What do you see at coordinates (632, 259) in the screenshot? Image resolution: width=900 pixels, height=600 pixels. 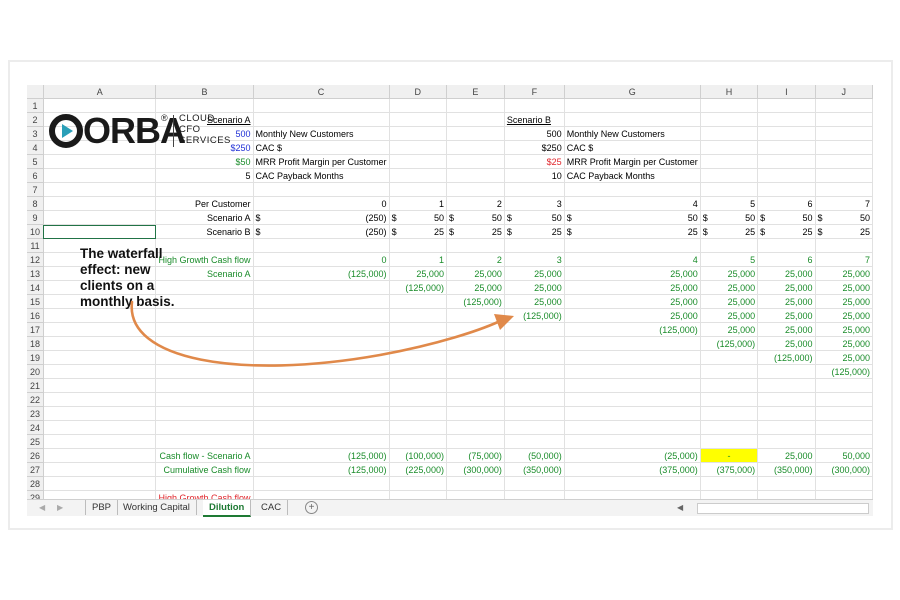 I see `cell-g12: 4` at bounding box center [632, 259].